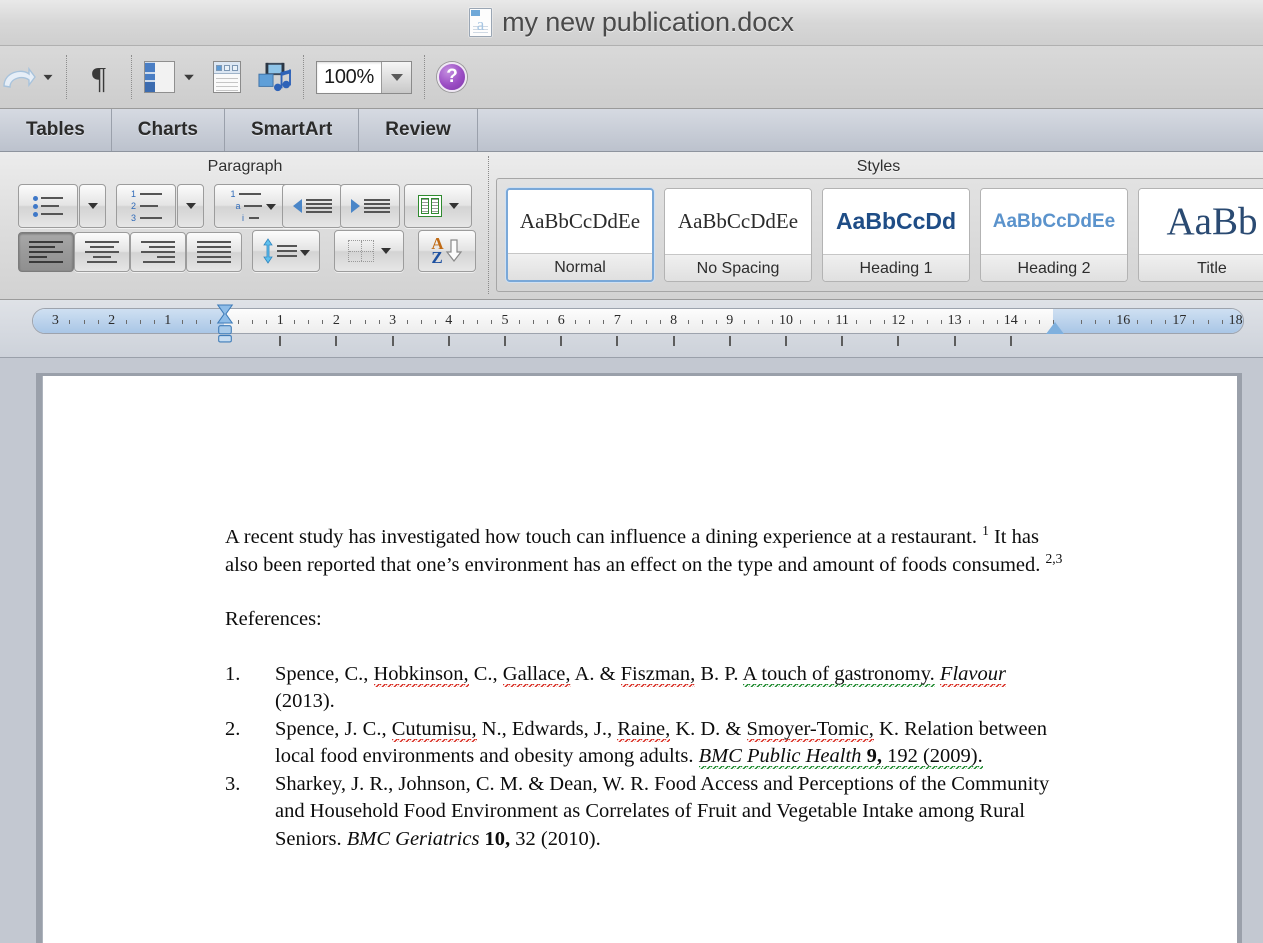 This screenshot has height=943, width=1263. Describe the element at coordinates (292, 130) in the screenshot. I see `tab-smartart: SmartArt` at that location.